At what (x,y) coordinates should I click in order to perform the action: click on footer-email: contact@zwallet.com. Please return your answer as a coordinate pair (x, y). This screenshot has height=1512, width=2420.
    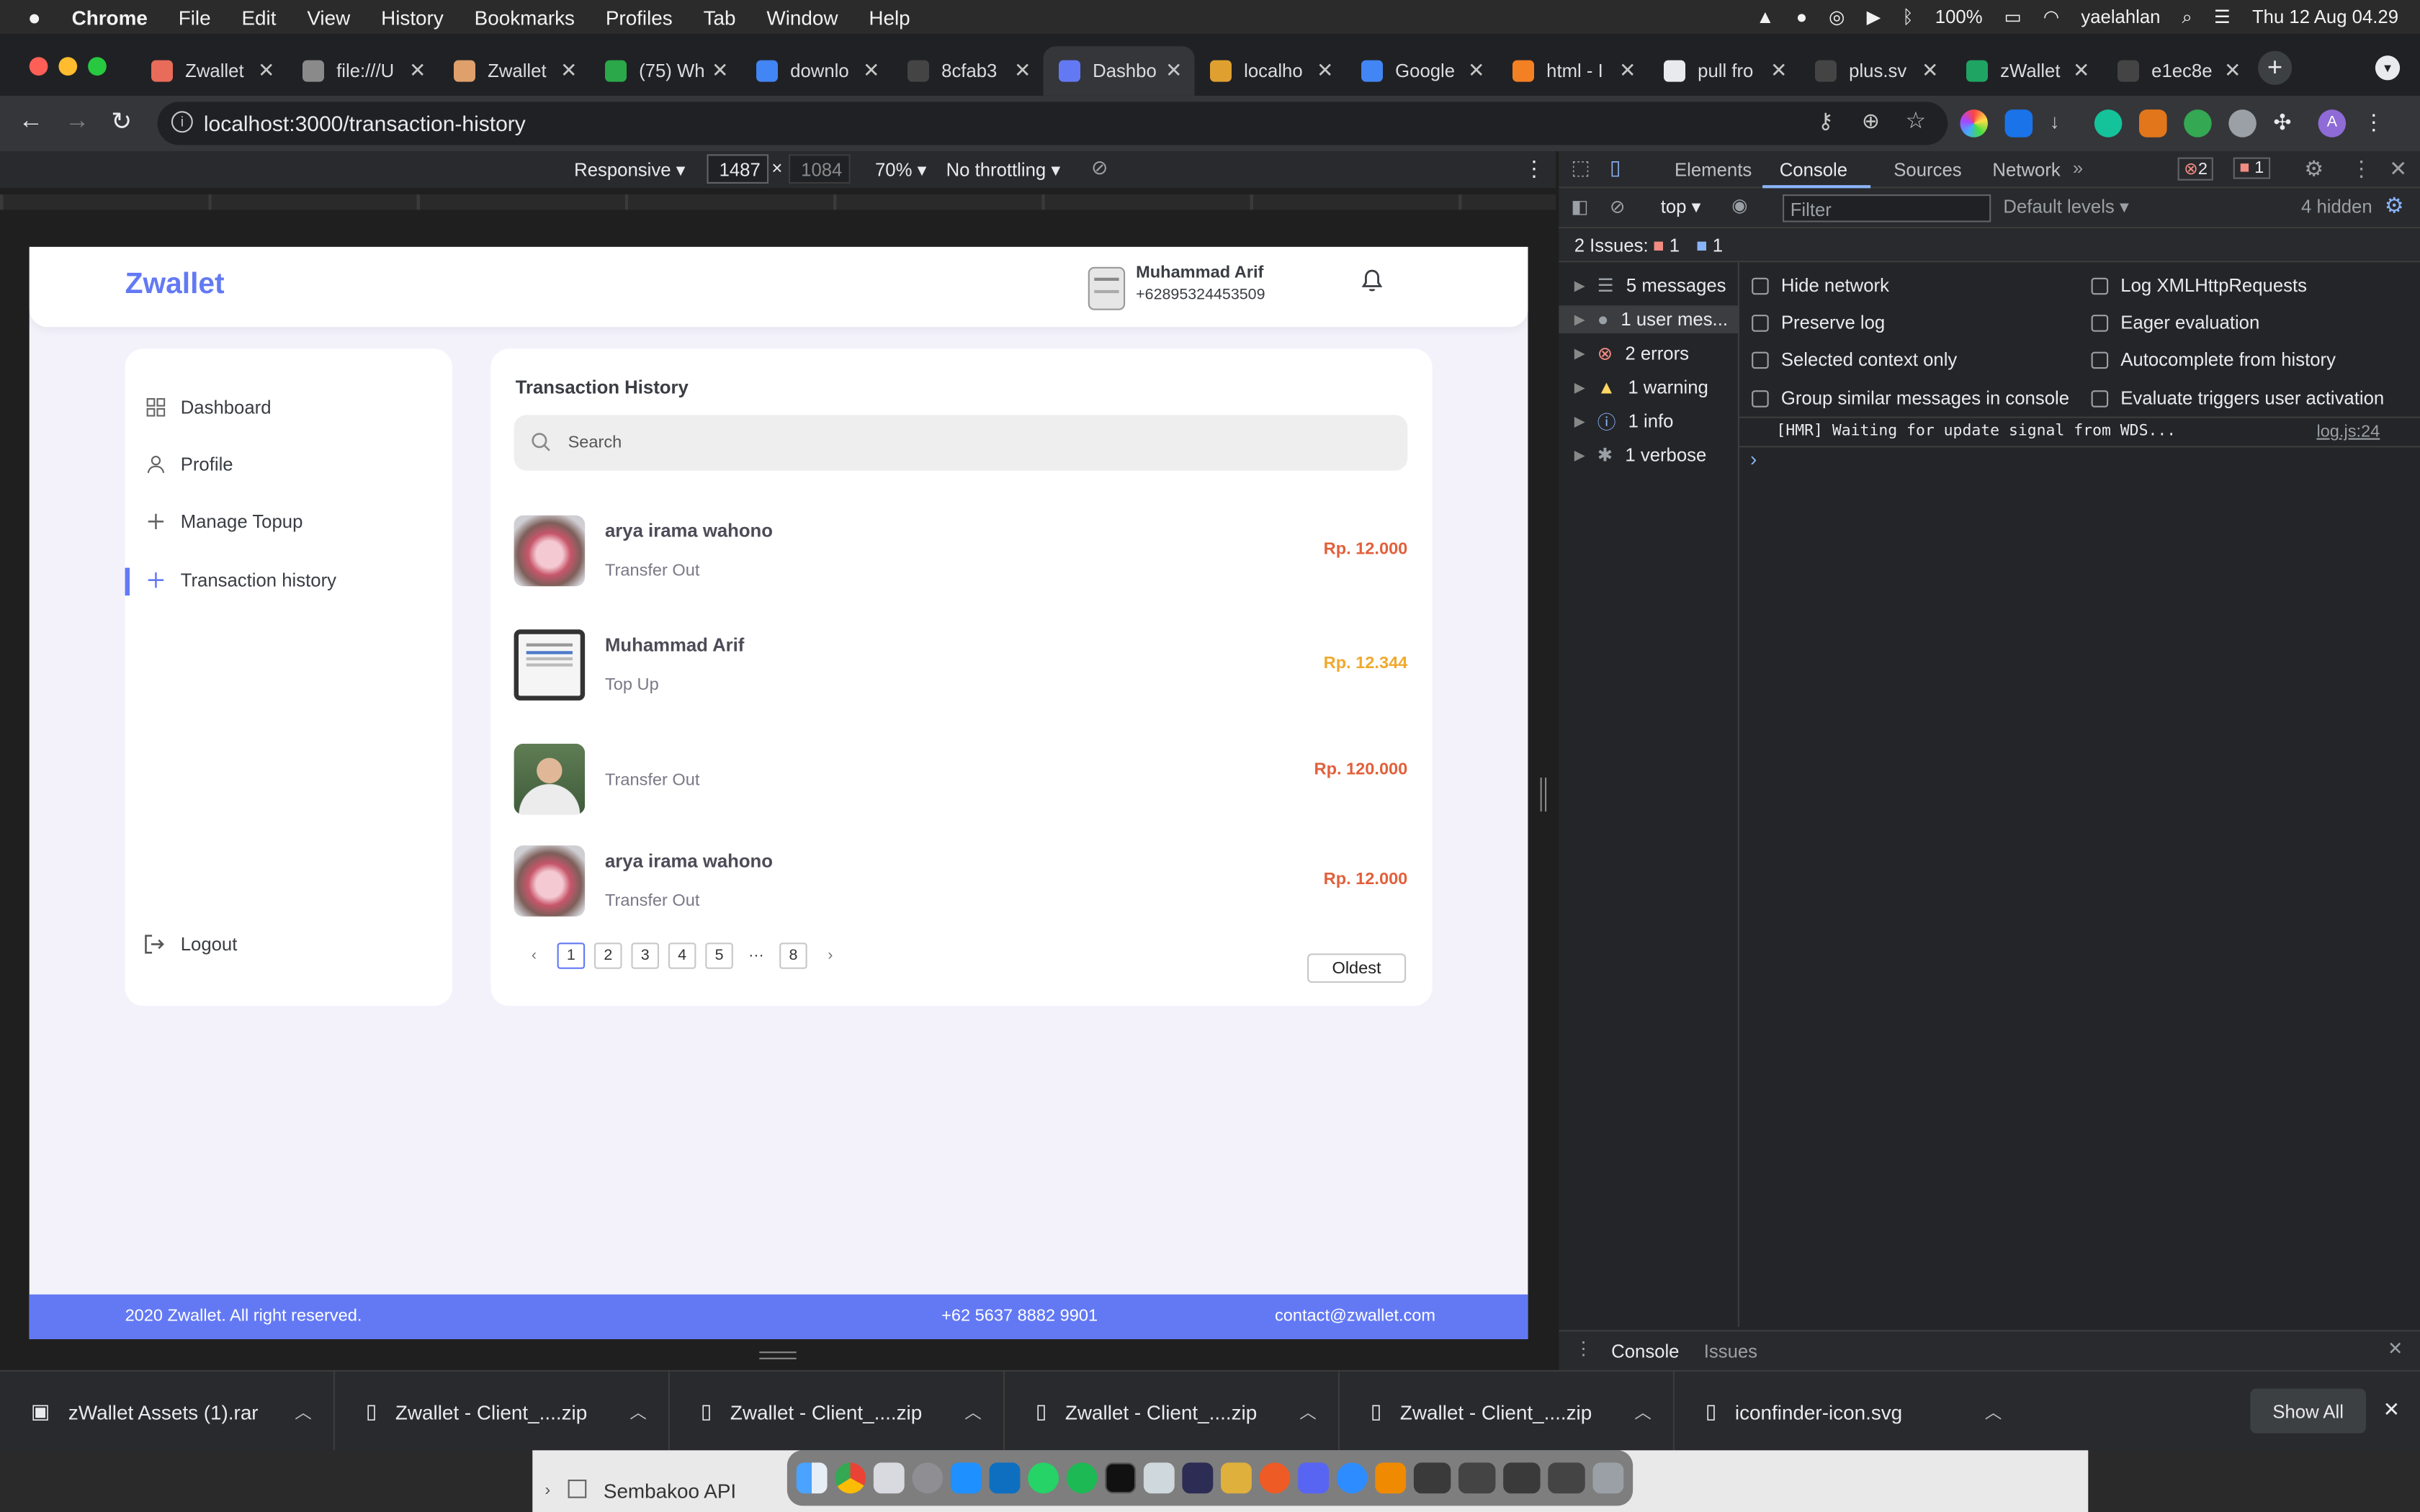
    Looking at the image, I should click on (1355, 1316).